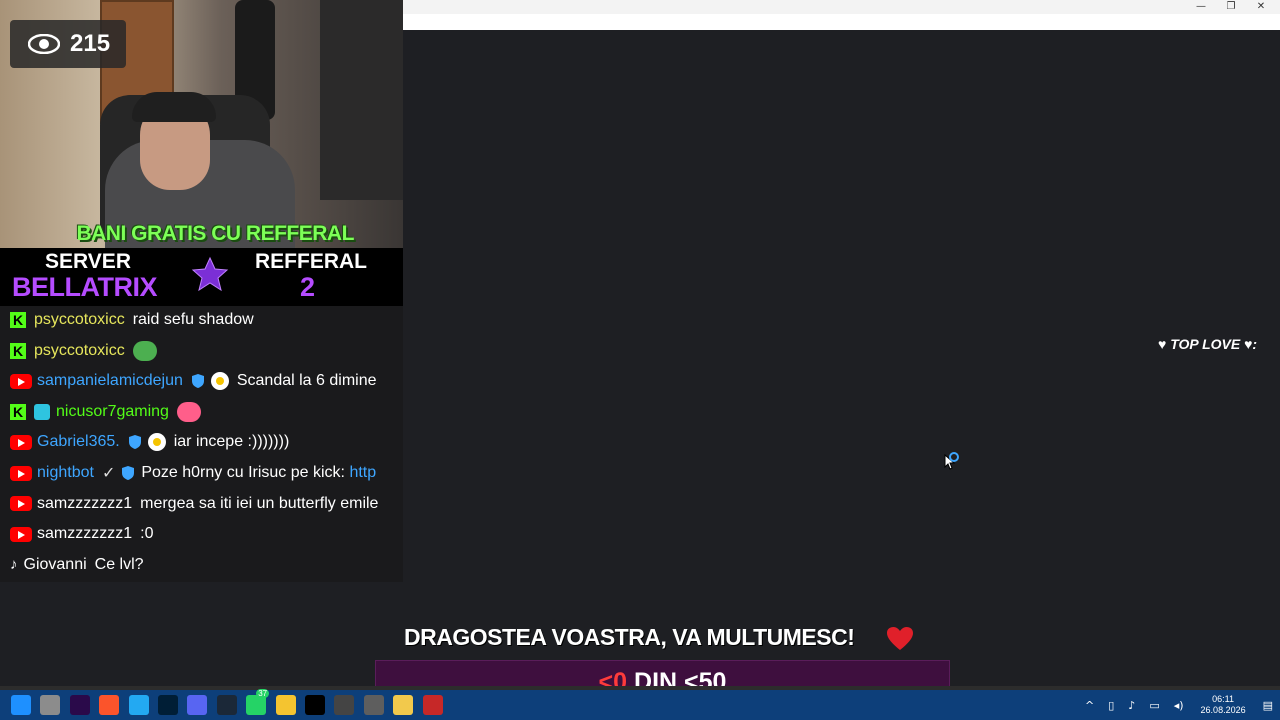  Describe the element at coordinates (42, 411) in the screenshot. I see `subscriber-badge-icon` at that location.